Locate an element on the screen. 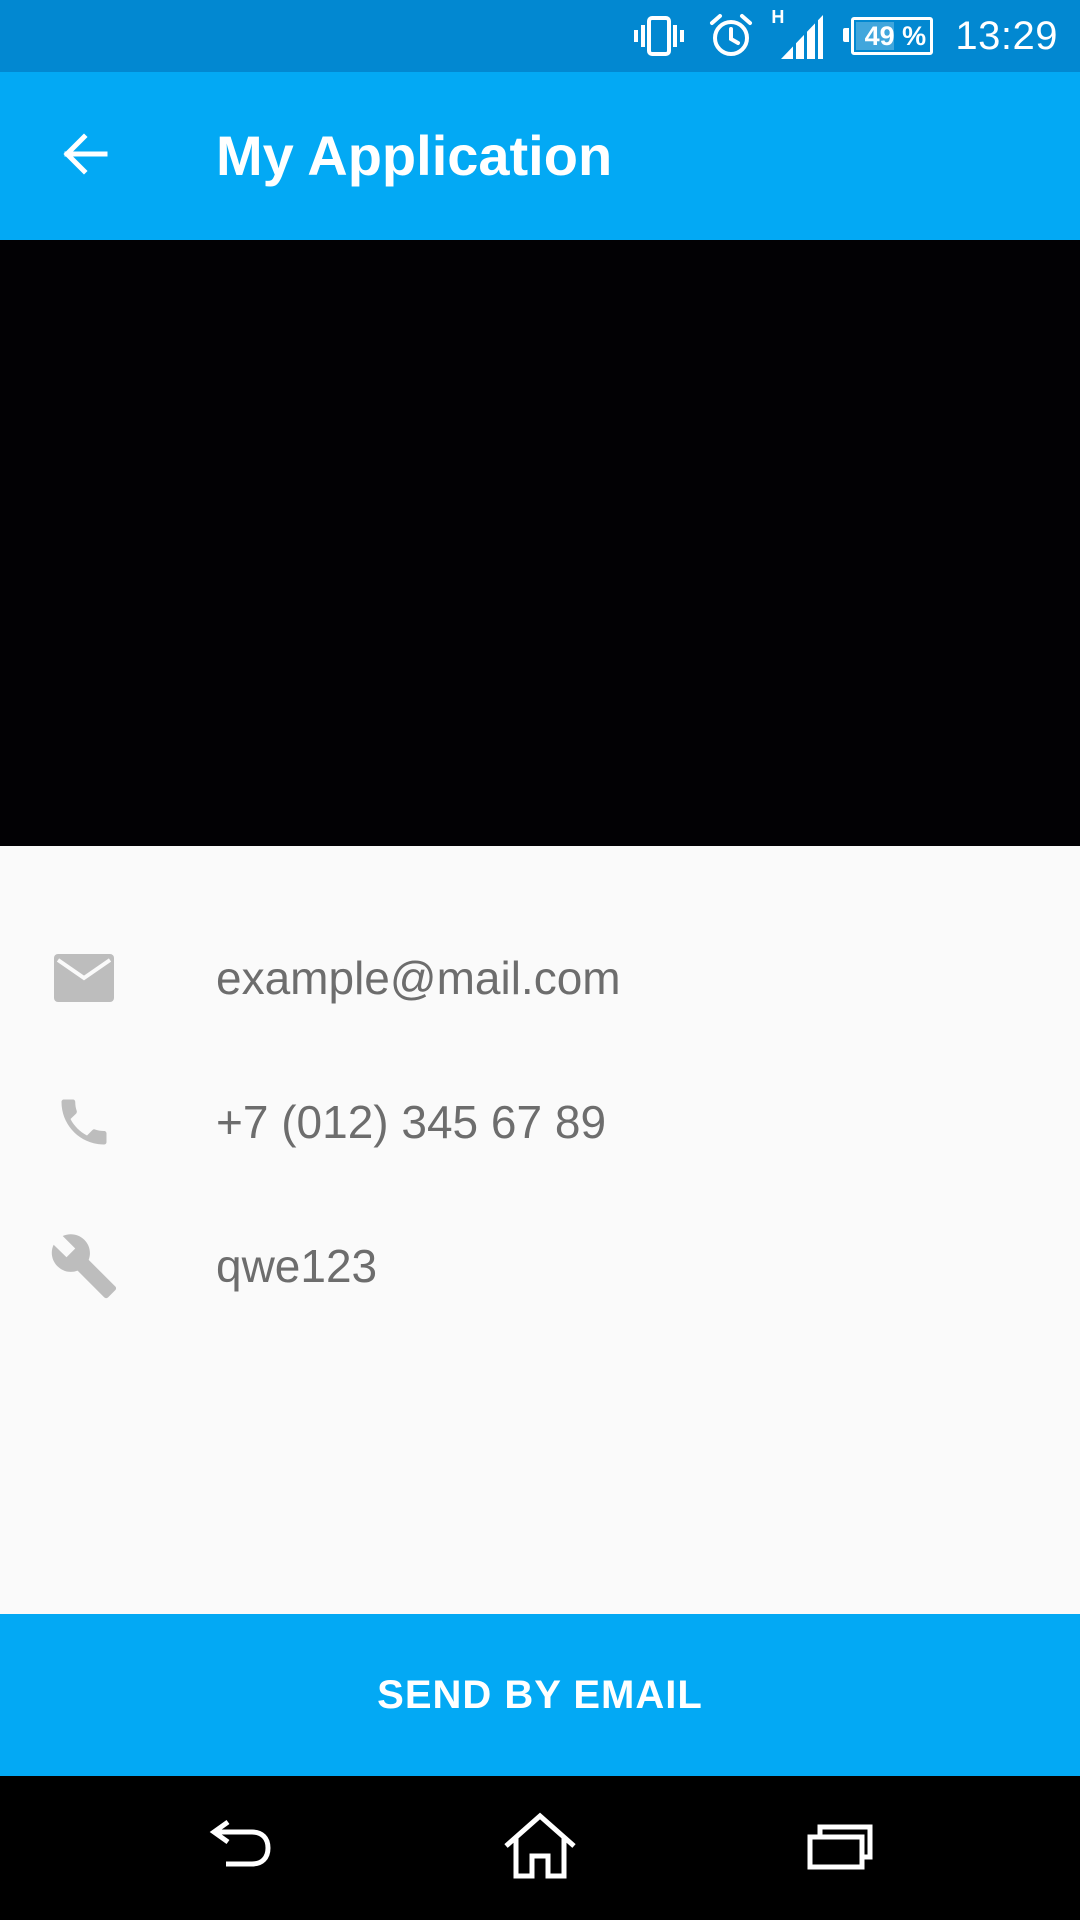 Image resolution: width=1080 pixels, height=1920 pixels. email-row: example@mail.com is located at coordinates (540, 978).